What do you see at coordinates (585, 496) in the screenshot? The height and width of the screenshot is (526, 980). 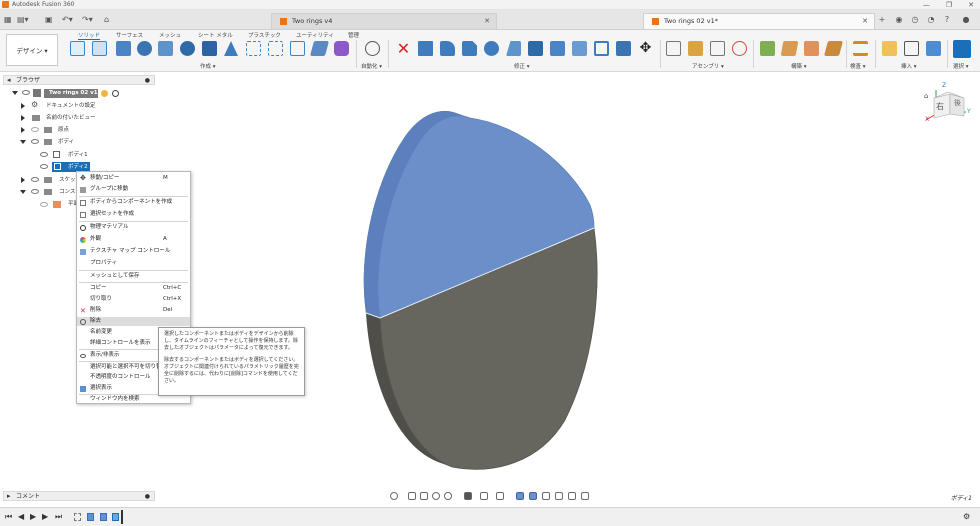 I see `ground-plane-icon` at bounding box center [585, 496].